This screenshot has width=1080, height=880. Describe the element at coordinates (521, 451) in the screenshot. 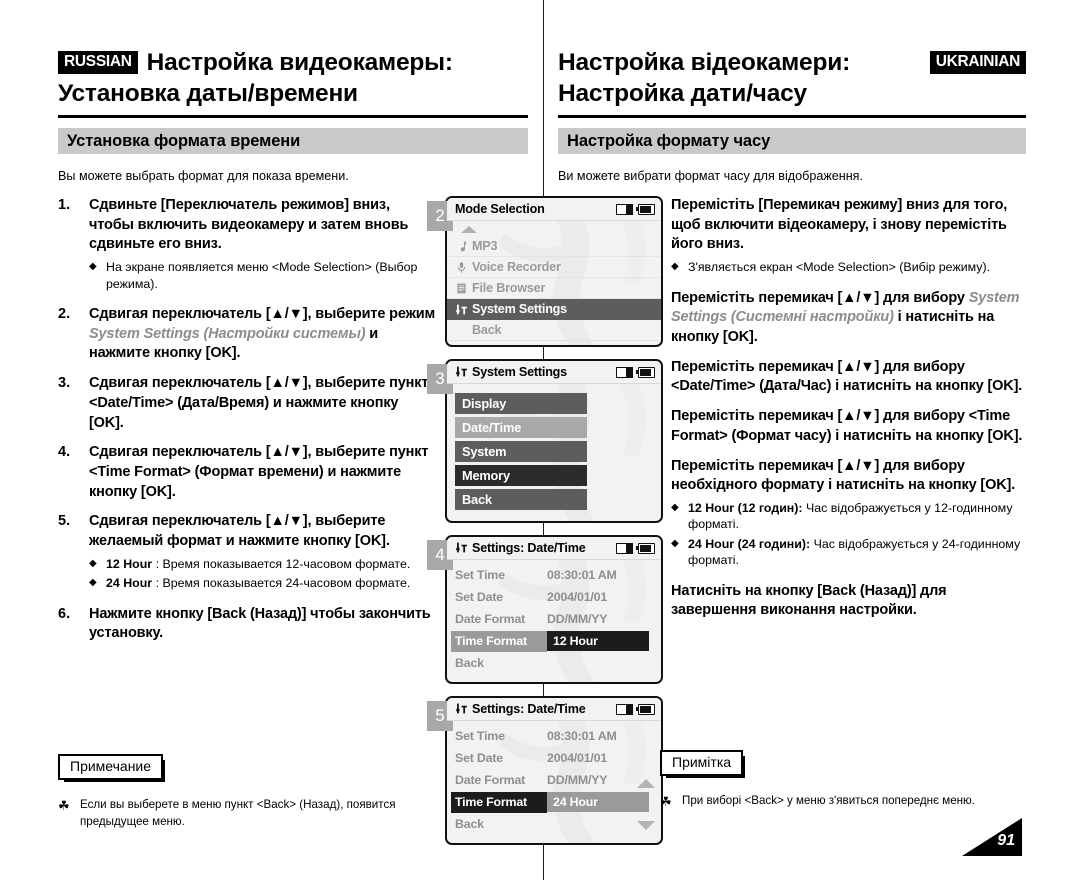

I see `lcd-menu-button: System` at that location.